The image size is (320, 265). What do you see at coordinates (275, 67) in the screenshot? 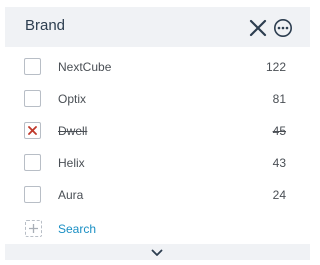
I see `facet-value-count: 122` at bounding box center [275, 67].